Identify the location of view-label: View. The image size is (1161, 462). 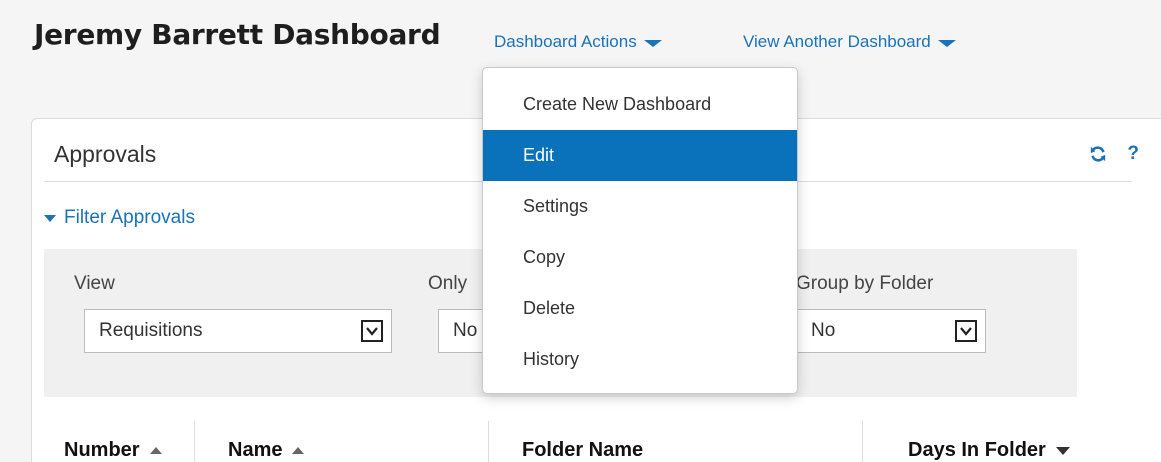
(94, 283).